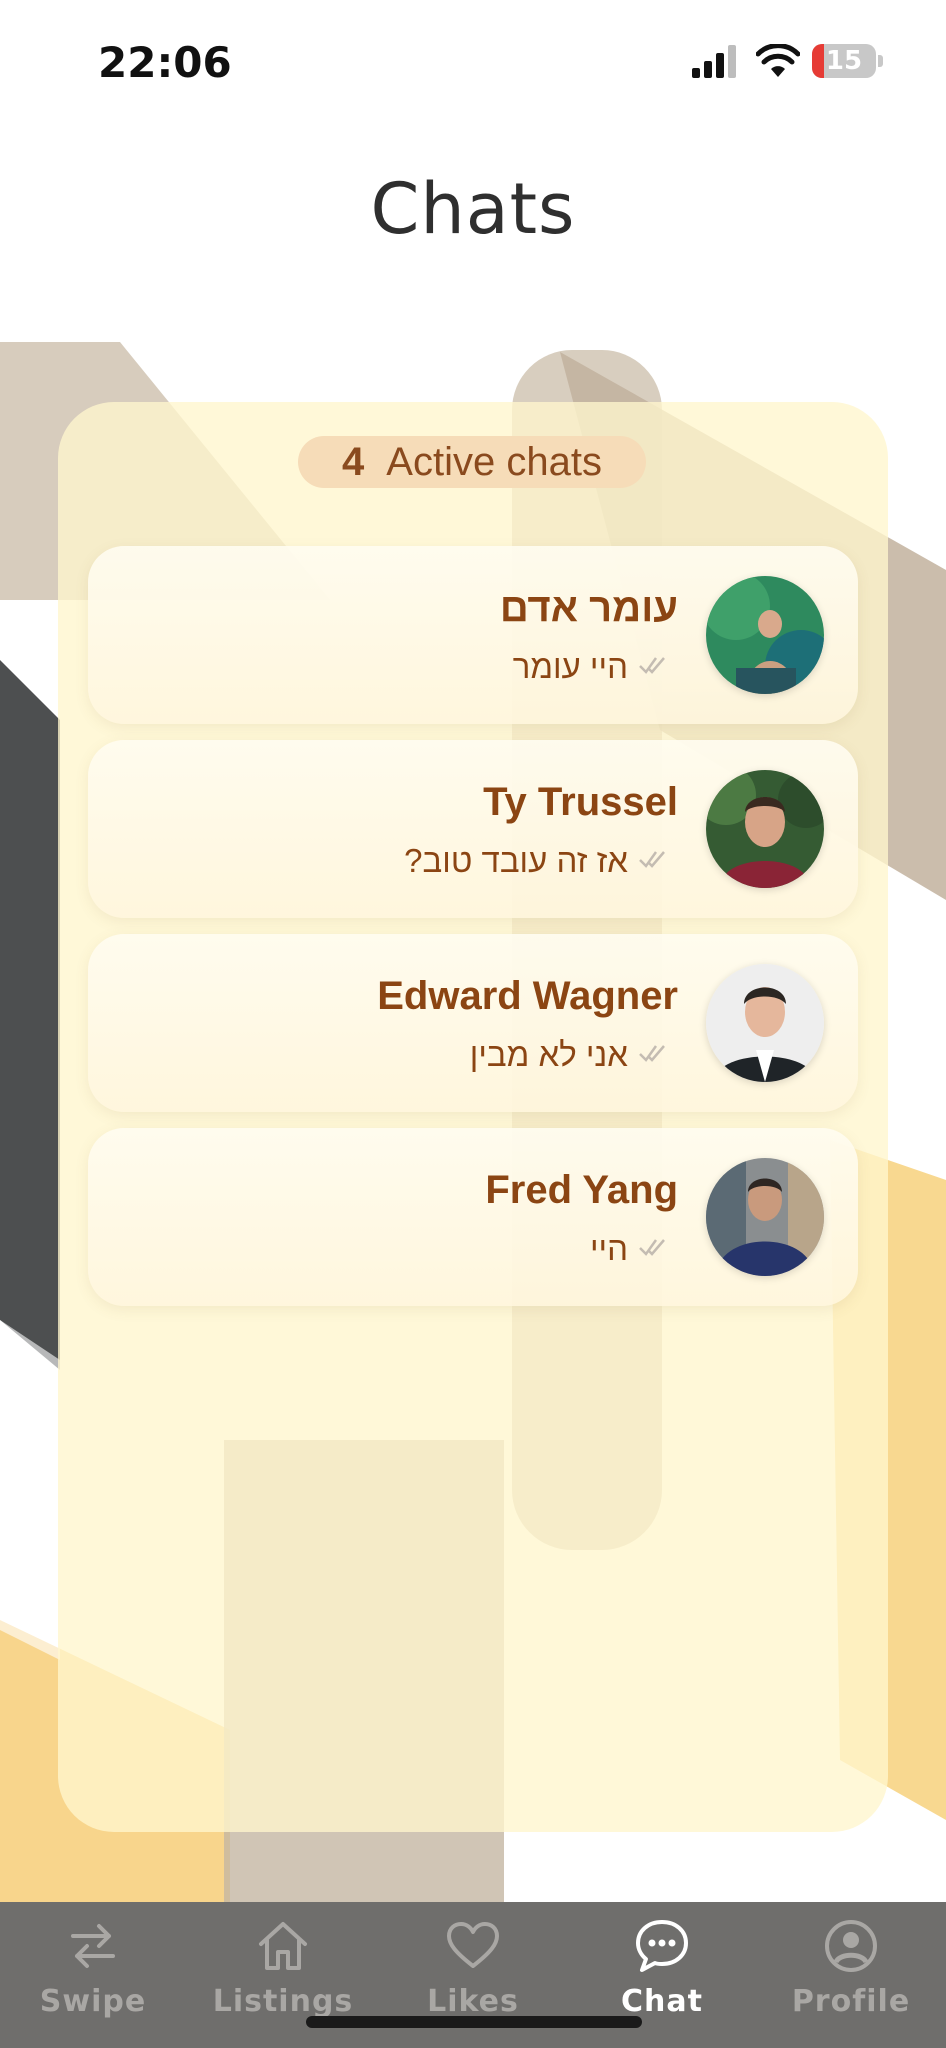 This screenshot has width=946, height=2048. What do you see at coordinates (851, 1978) in the screenshot?
I see `tab-profile: Profile` at bounding box center [851, 1978].